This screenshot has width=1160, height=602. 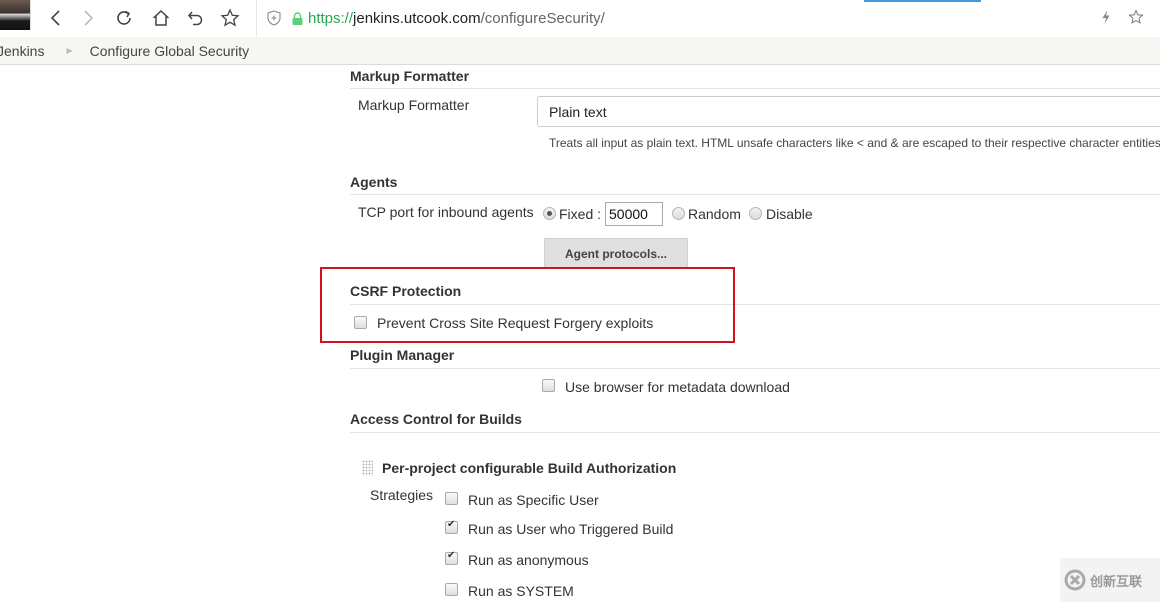 What do you see at coordinates (521, 591) in the screenshot?
I see `strategy-system-label: Run as SYSTEM` at bounding box center [521, 591].